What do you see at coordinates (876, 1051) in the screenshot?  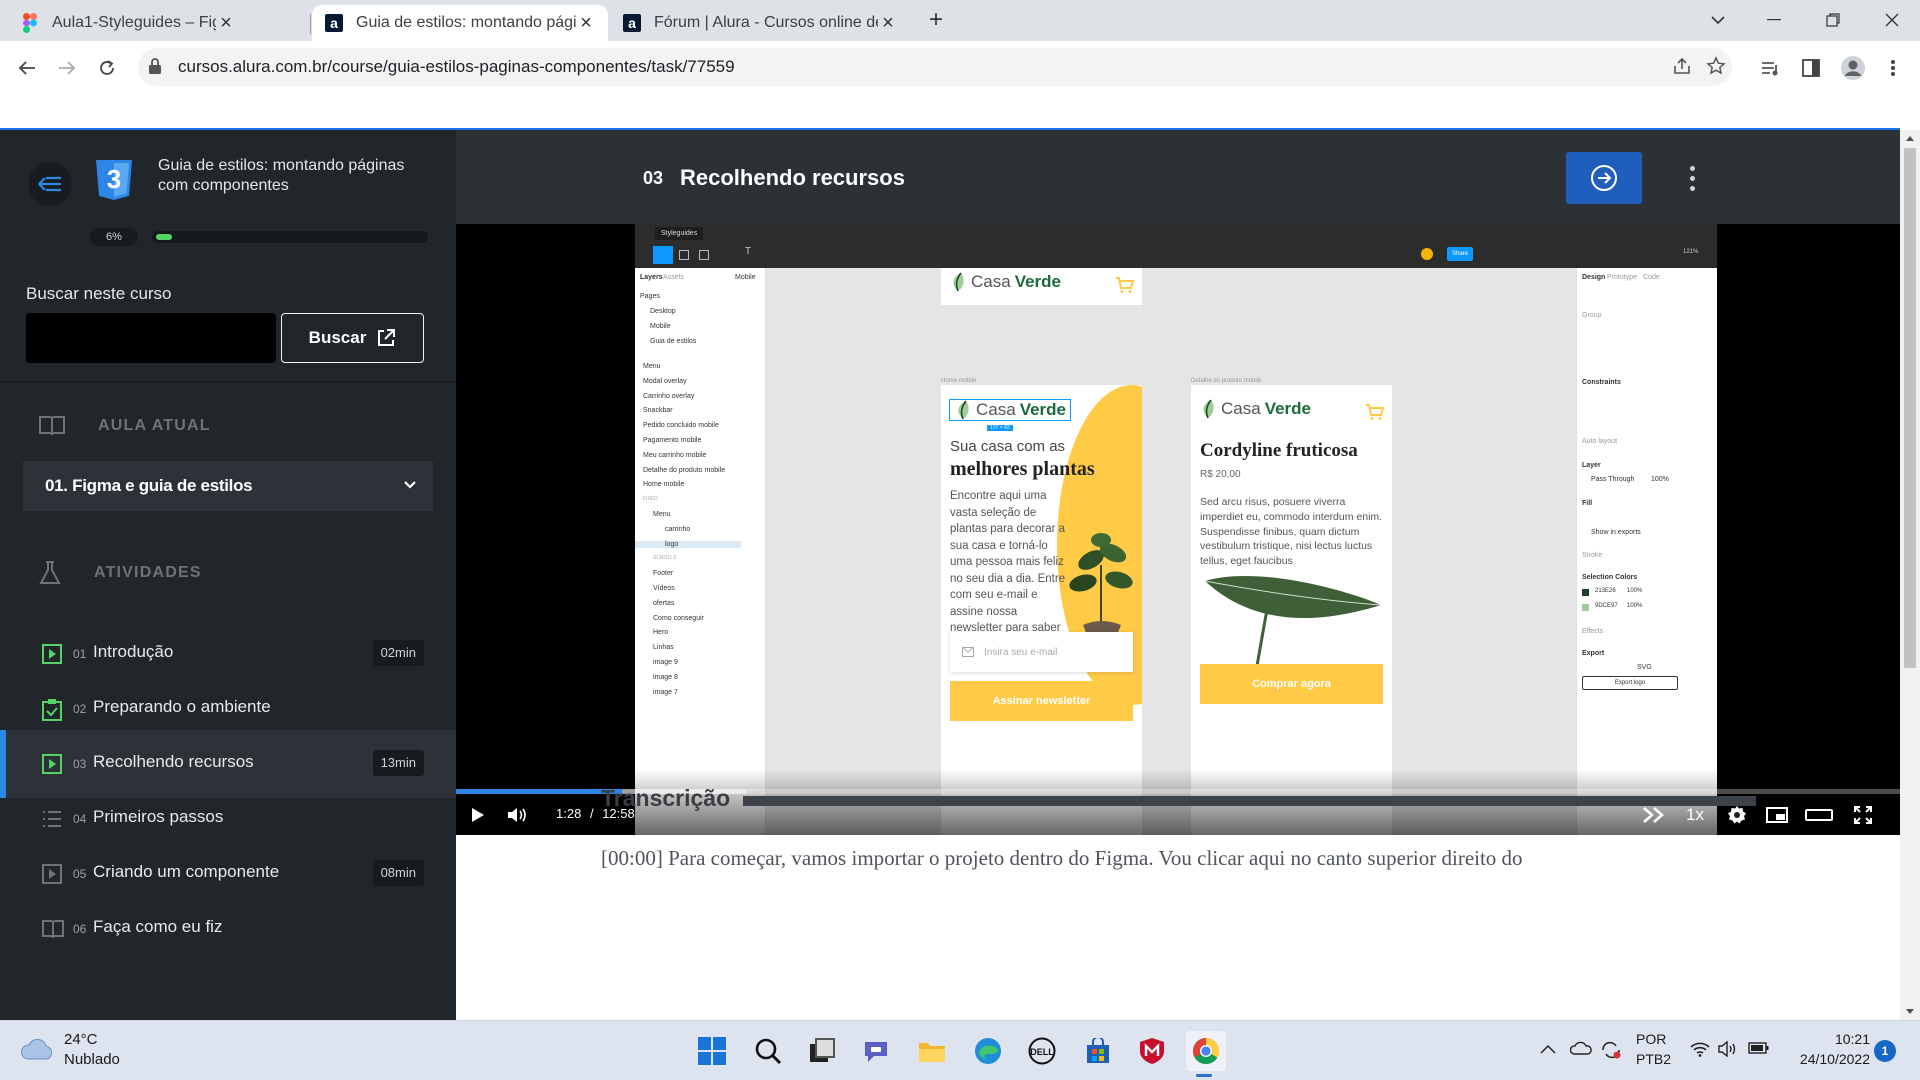 I see `teams-chat-button` at bounding box center [876, 1051].